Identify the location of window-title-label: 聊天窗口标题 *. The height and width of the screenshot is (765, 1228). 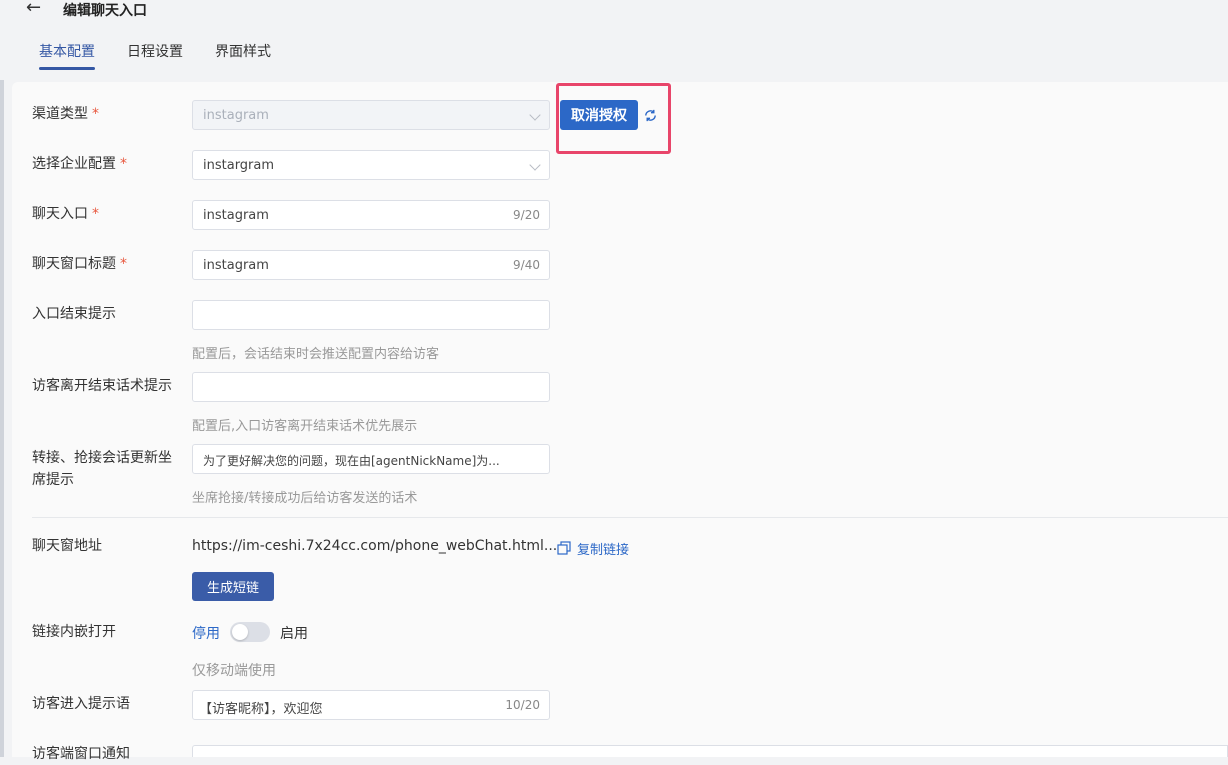
(79, 264).